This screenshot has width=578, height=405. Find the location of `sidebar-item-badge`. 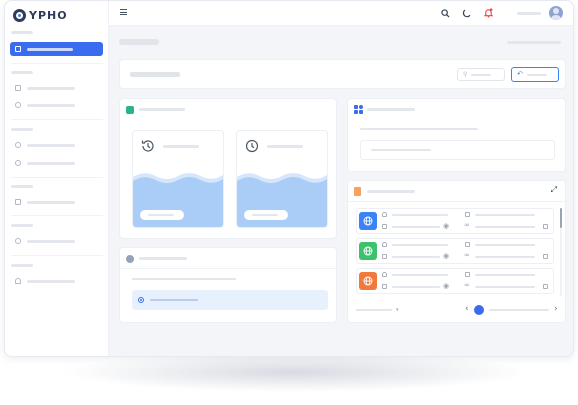

sidebar-item-badge is located at coordinates (56, 105).